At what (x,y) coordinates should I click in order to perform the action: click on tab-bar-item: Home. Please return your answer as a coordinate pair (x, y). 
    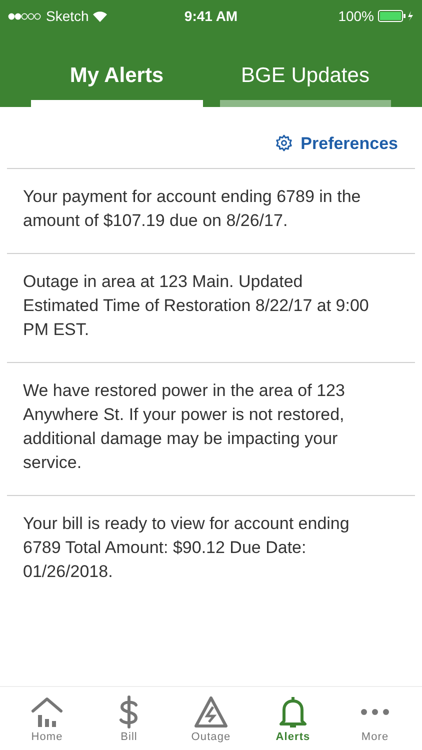
    Looking at the image, I should click on (47, 722).